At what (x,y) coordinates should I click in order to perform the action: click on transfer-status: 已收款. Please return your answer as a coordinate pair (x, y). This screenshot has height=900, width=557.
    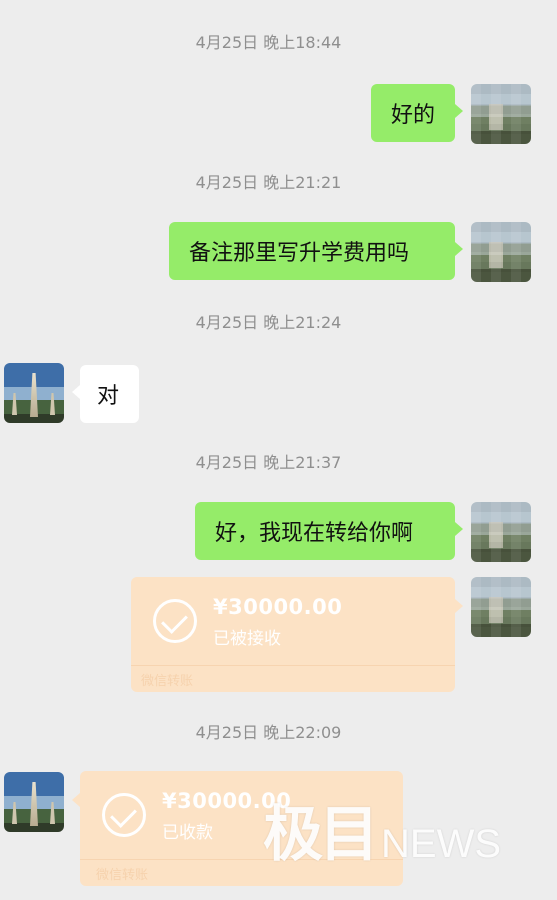
    Looking at the image, I should click on (187, 833).